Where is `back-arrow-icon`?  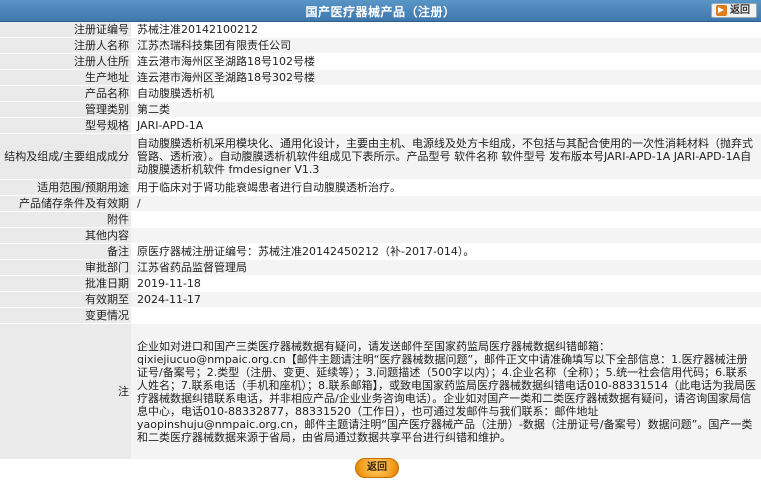 back-arrow-icon is located at coordinates (721, 10).